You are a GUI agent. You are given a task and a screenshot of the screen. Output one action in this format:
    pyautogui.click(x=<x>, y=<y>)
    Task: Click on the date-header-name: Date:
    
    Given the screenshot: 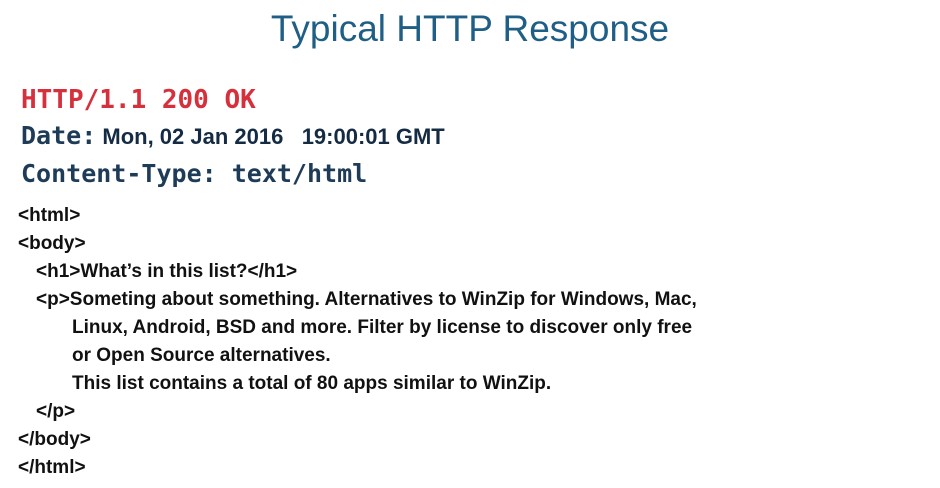 What is the action you would take?
    pyautogui.click(x=59, y=135)
    